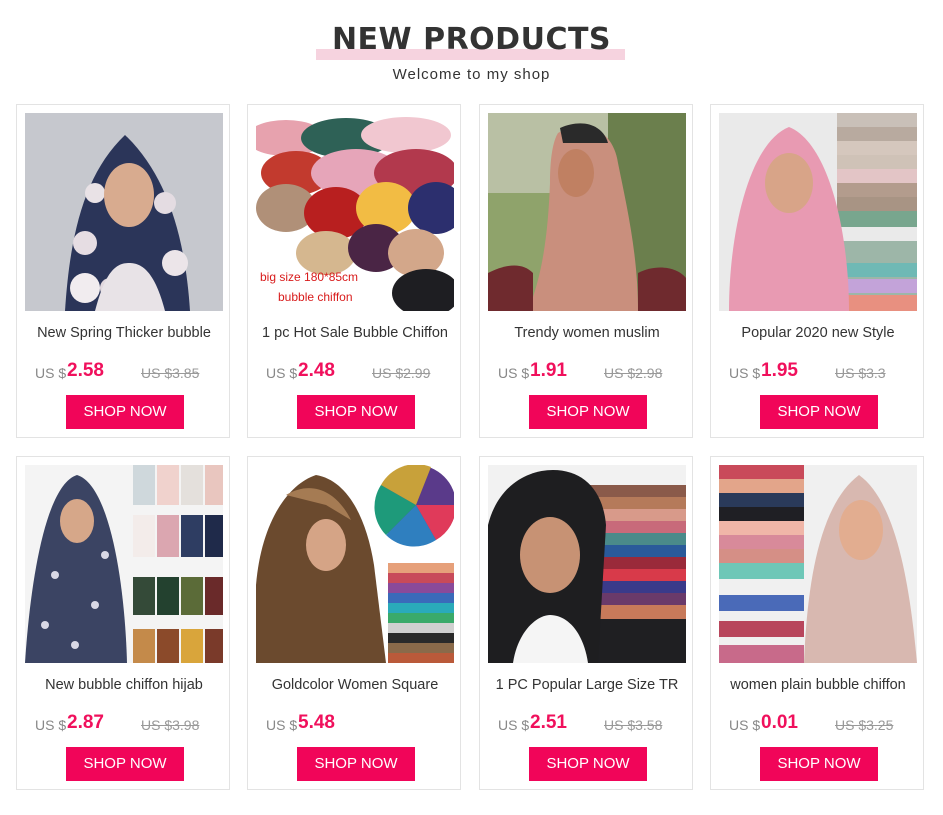 This screenshot has width=943, height=815. I want to click on original-price: US $2.99, so click(401, 373).